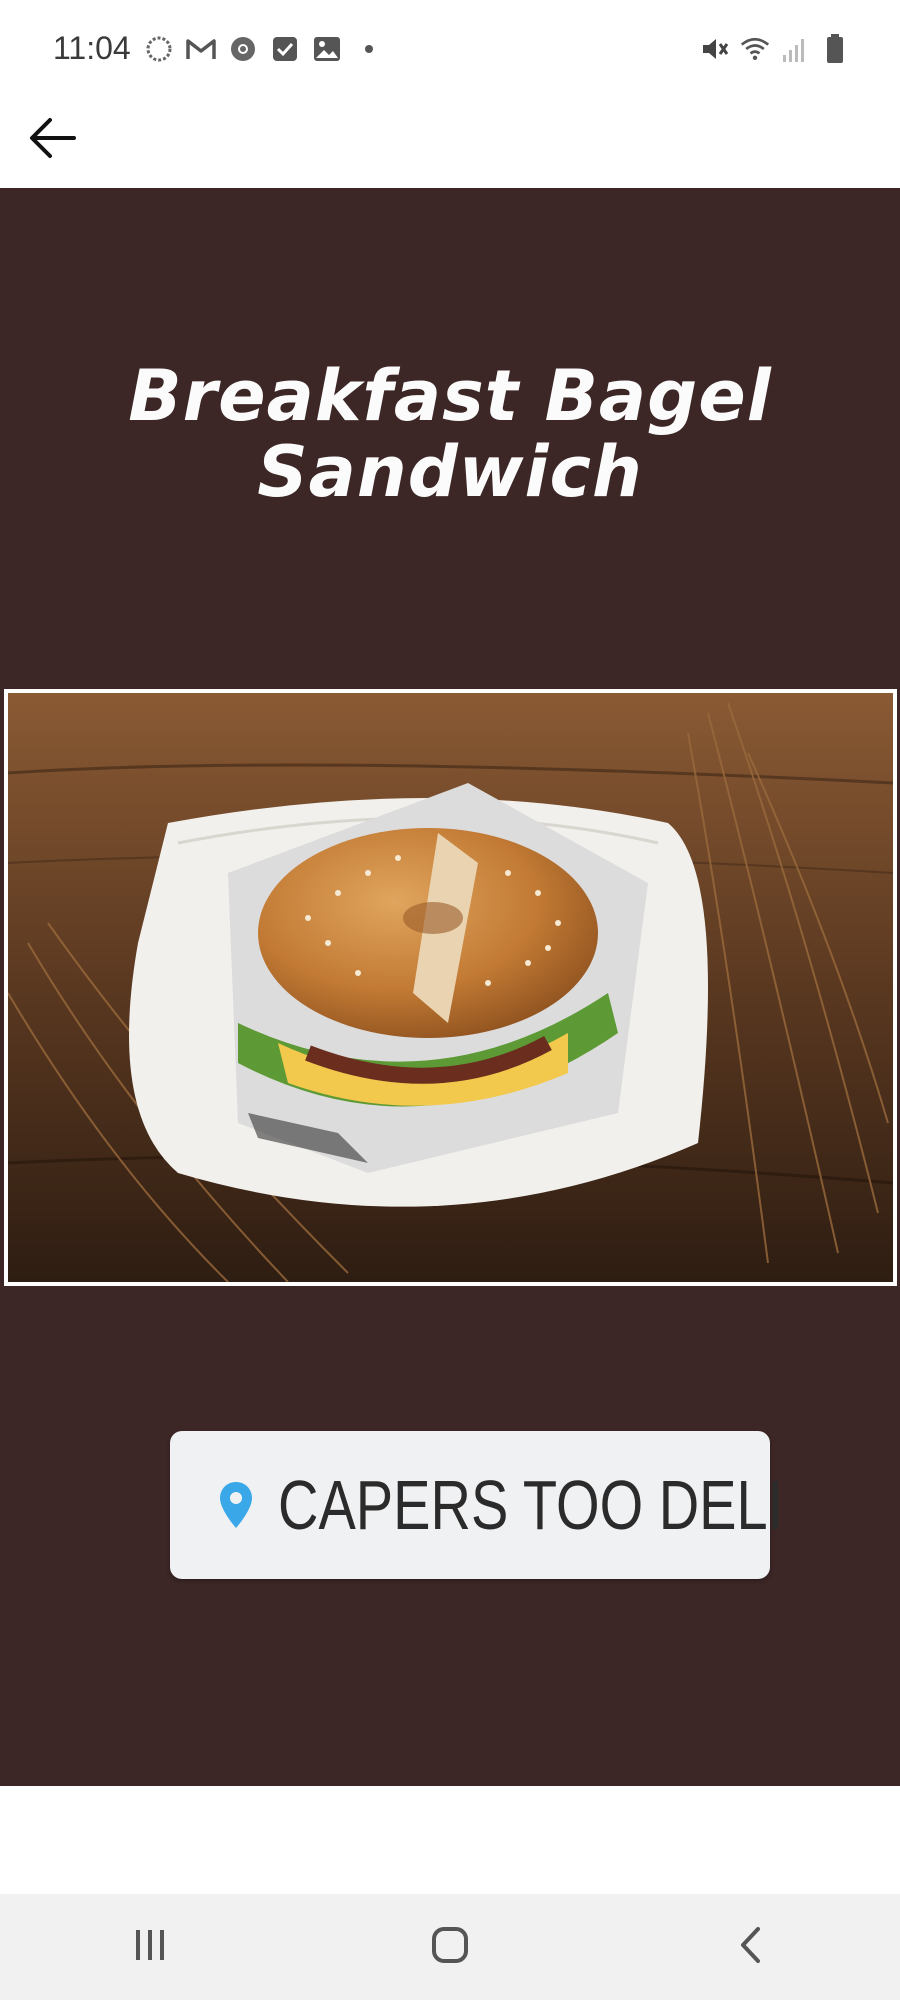  What do you see at coordinates (531, 1505) in the screenshot?
I see `location-label: CAPERS TOO DELI` at bounding box center [531, 1505].